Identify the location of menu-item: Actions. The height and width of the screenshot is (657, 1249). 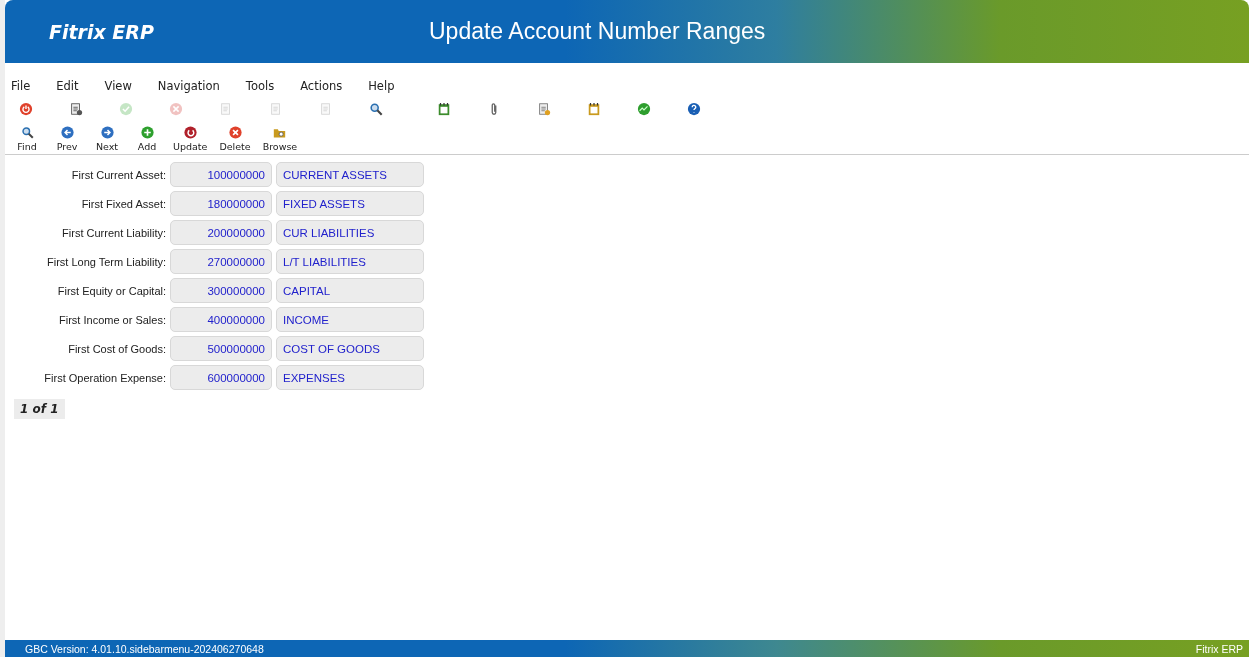
(321, 86).